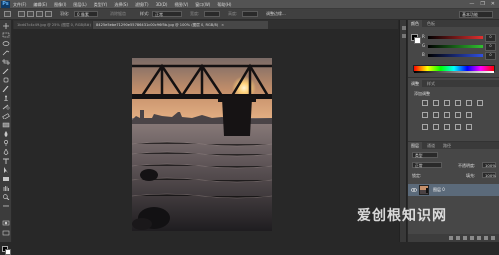  What do you see at coordinates (417, 40) in the screenshot?
I see `color-background-swatch` at bounding box center [417, 40].